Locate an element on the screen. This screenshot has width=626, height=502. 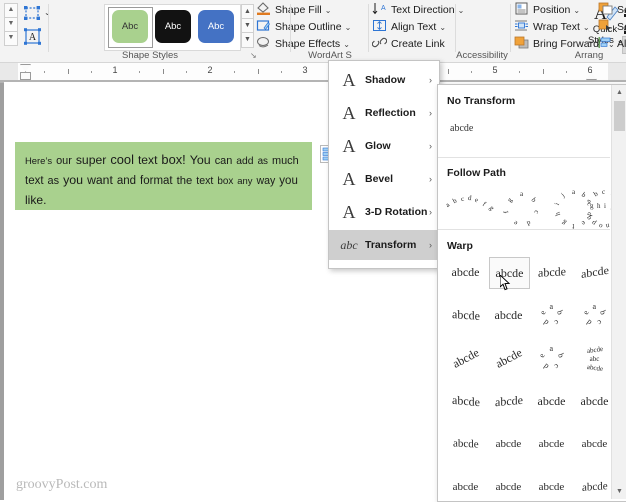
text-box-word: text is located at coordinates (205, 181).